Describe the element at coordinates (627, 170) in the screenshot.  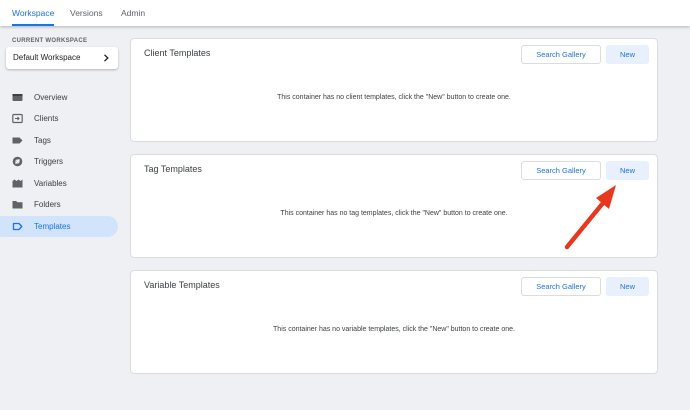
I see `new-tag-template-button: New` at that location.